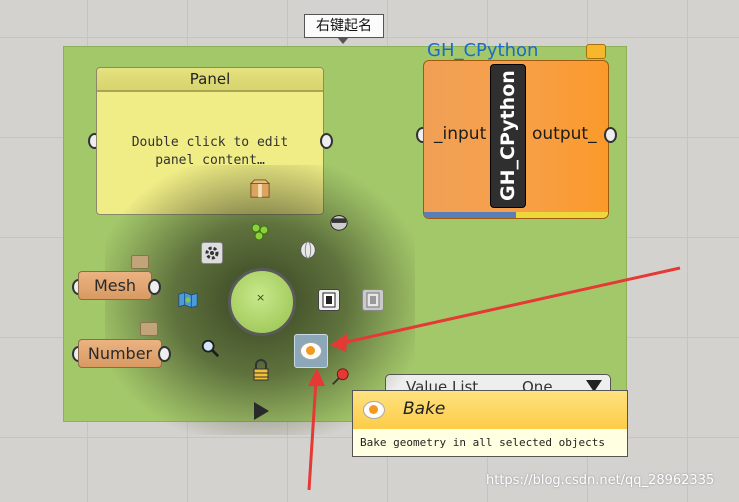  I want to click on annotation-arrow-bottom, so click(312, 435).